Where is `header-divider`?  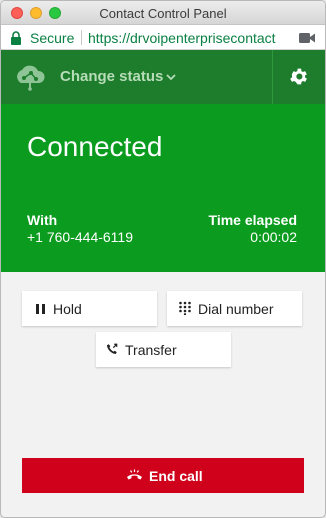 header-divider is located at coordinates (272, 77).